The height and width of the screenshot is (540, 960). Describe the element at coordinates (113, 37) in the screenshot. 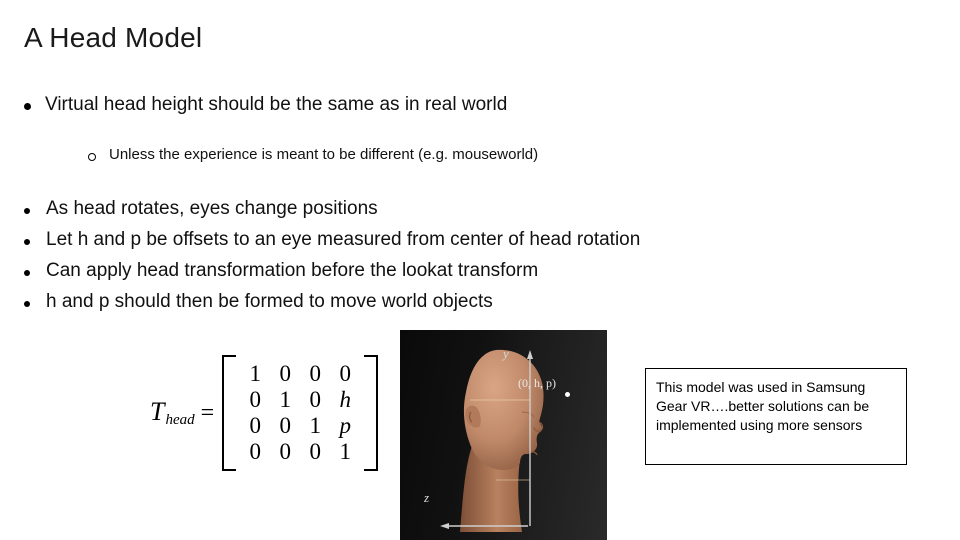

I see `page-title: A Head Model` at that location.